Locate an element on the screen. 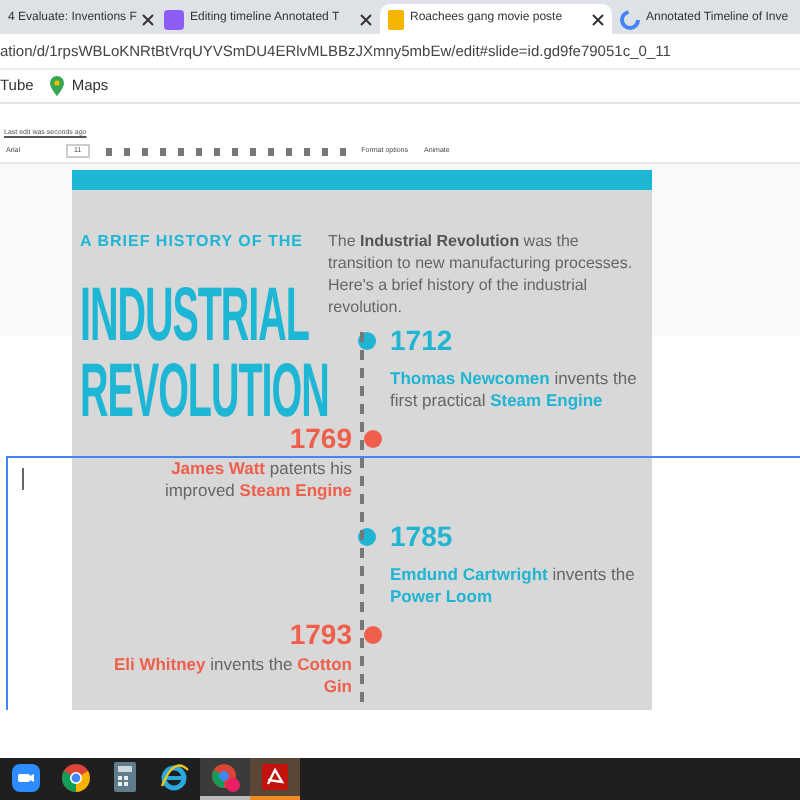 The height and width of the screenshot is (800, 800). pdf-icon is located at coordinates (275, 777).